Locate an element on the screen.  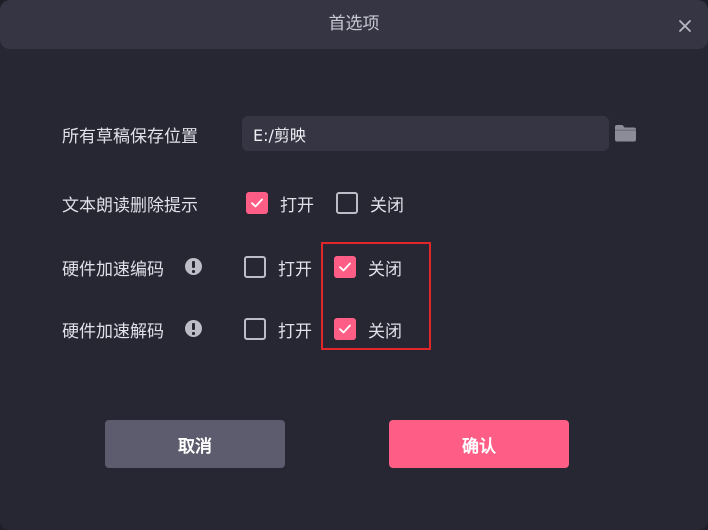
title-bar: 首选项 is located at coordinates (354, 24).